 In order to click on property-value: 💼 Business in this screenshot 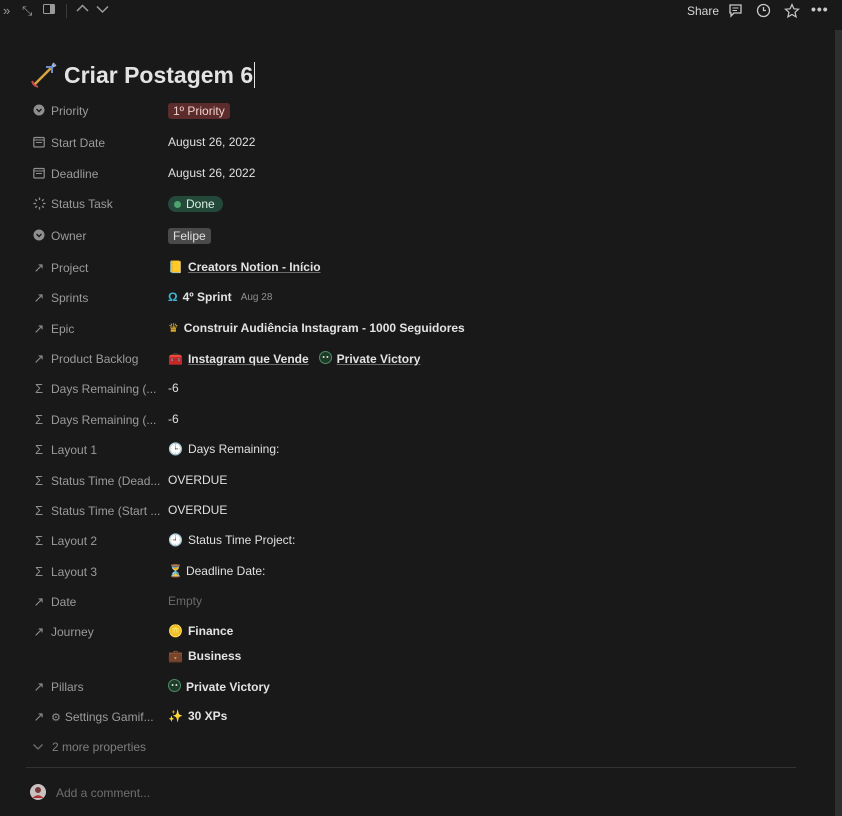, I will do `click(204, 656)`.